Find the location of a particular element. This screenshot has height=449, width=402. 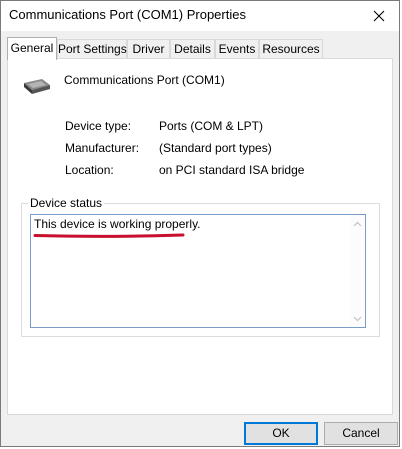

status-scrollbar is located at coordinates (357, 271).